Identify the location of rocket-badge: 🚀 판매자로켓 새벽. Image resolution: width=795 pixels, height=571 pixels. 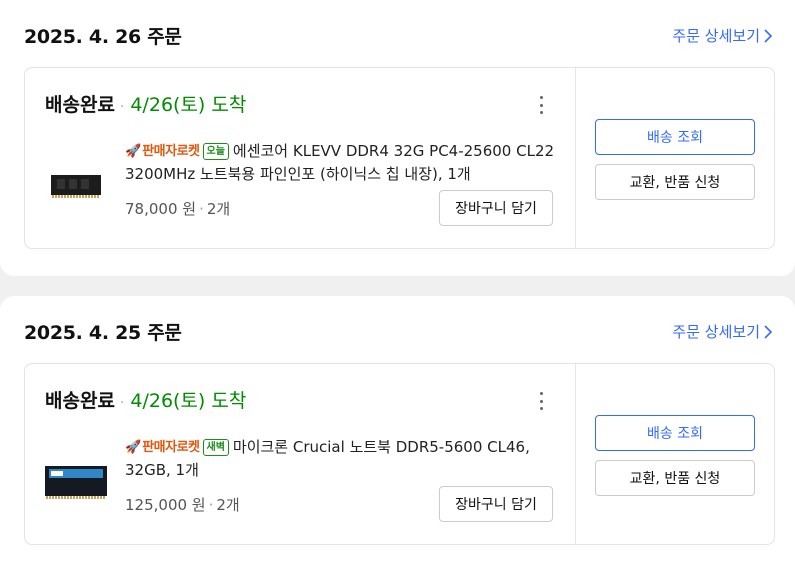
(177, 447).